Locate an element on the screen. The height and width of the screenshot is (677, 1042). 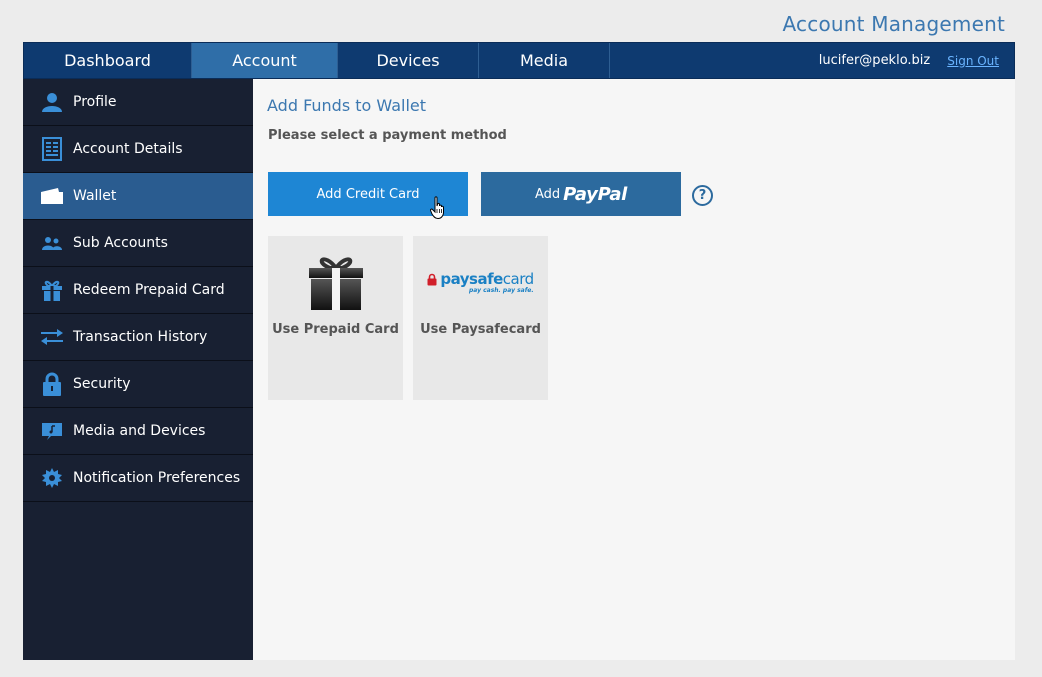
sidebar-item-label: Profile is located at coordinates (95, 102).